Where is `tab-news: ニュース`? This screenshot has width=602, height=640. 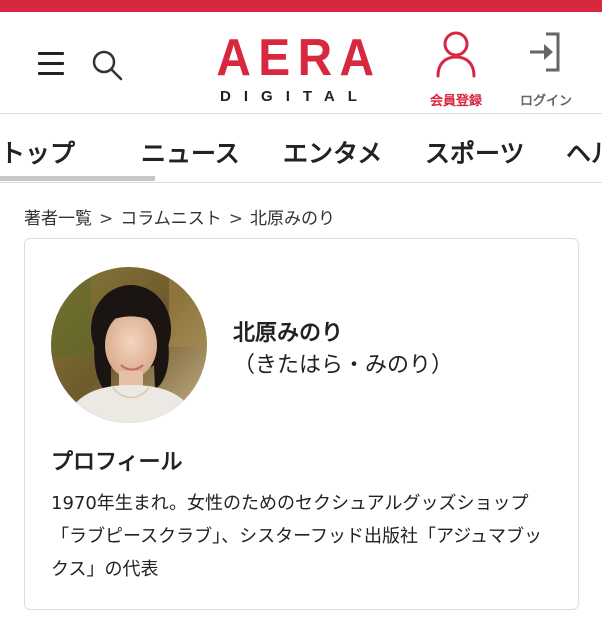 tab-news: ニュース is located at coordinates (190, 152).